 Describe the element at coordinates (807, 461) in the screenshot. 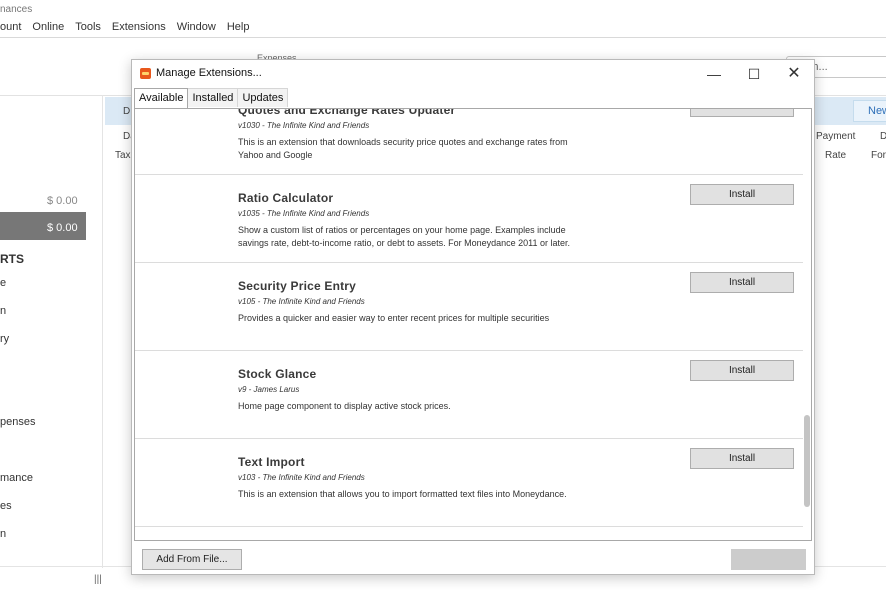

I see `scrollbar-thumb` at that location.